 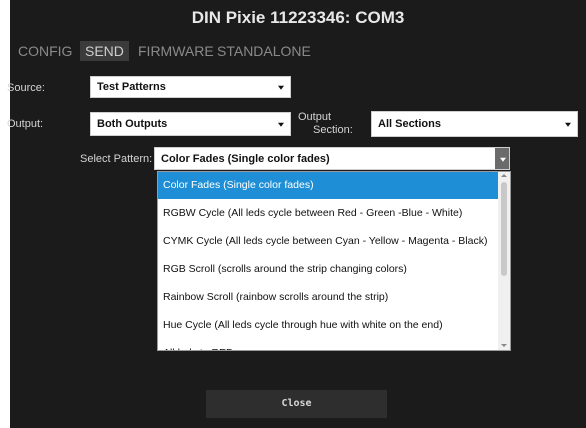 I want to click on tab-standalone: STANDALONE, so click(x=264, y=51).